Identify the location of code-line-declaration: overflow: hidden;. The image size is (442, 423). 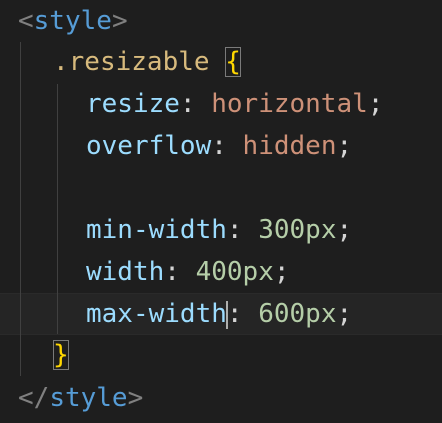
(219, 146).